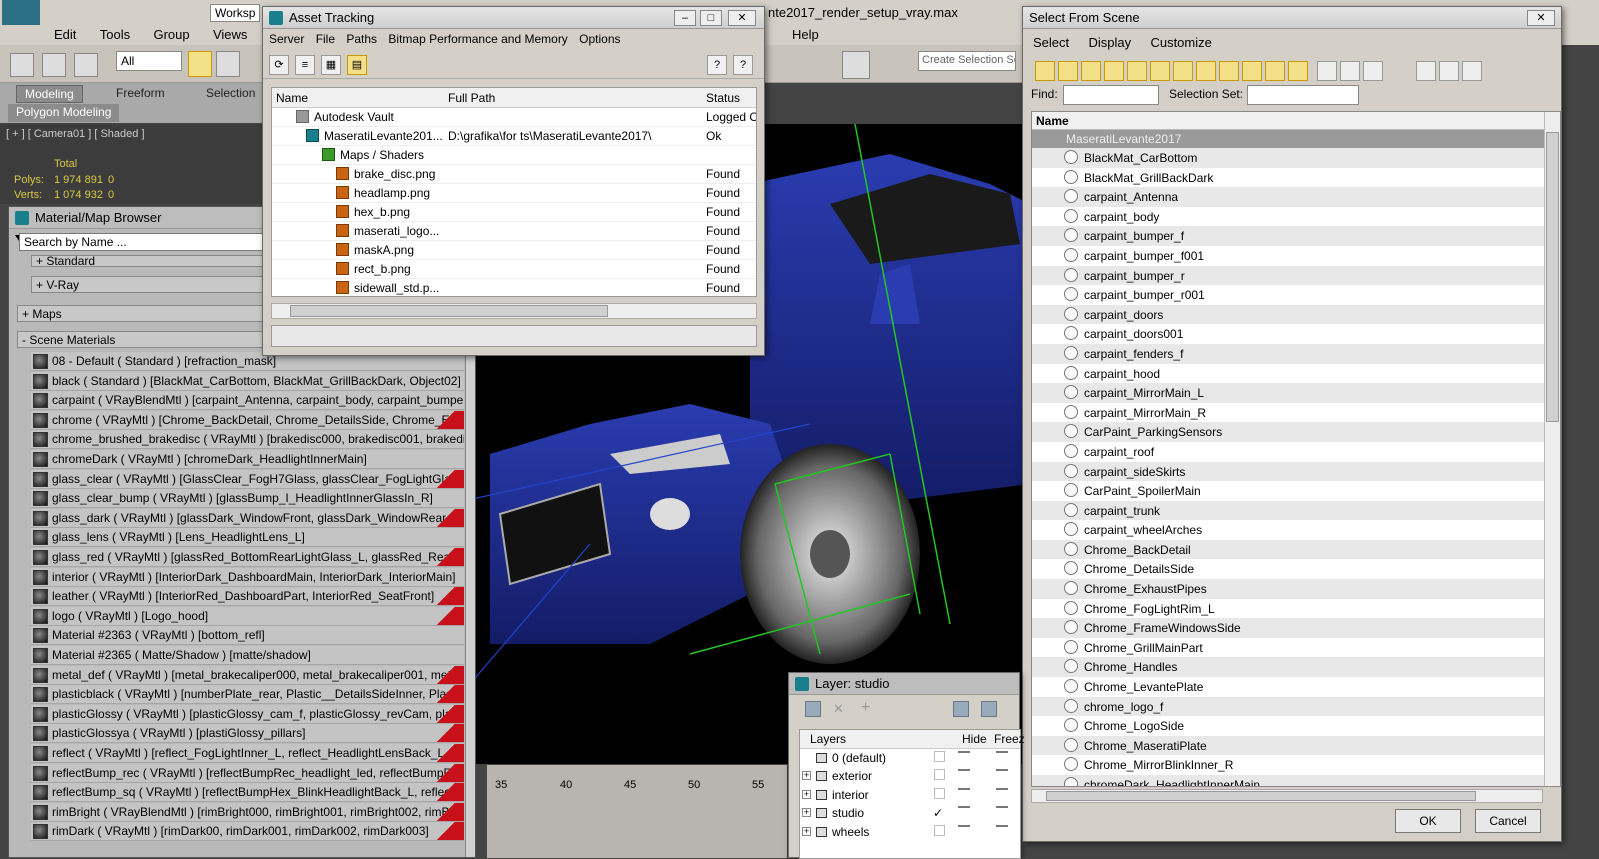 This screenshot has height=859, width=1599. Describe the element at coordinates (989, 709) in the screenshot. I see `layer-settings-icon` at that location.